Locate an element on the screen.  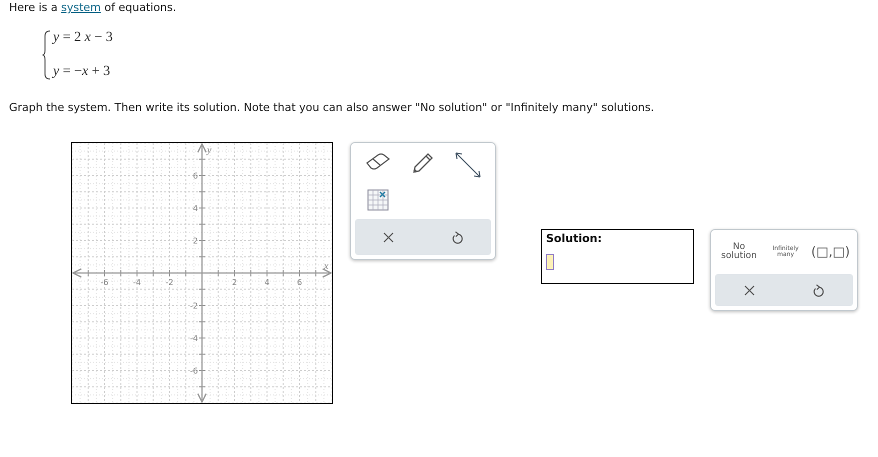
axis-label: x is located at coordinates (326, 266).